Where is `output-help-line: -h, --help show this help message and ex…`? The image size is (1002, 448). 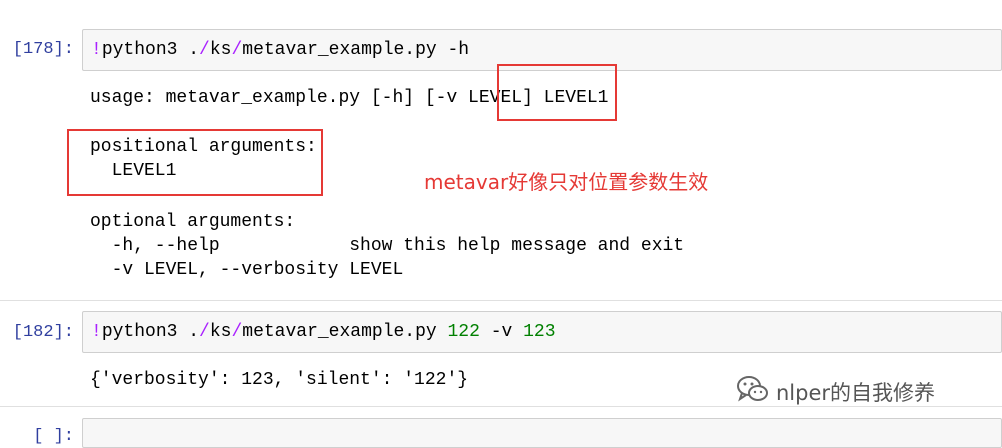 output-help-line: -h, --help show this help message and ex… is located at coordinates (387, 246).